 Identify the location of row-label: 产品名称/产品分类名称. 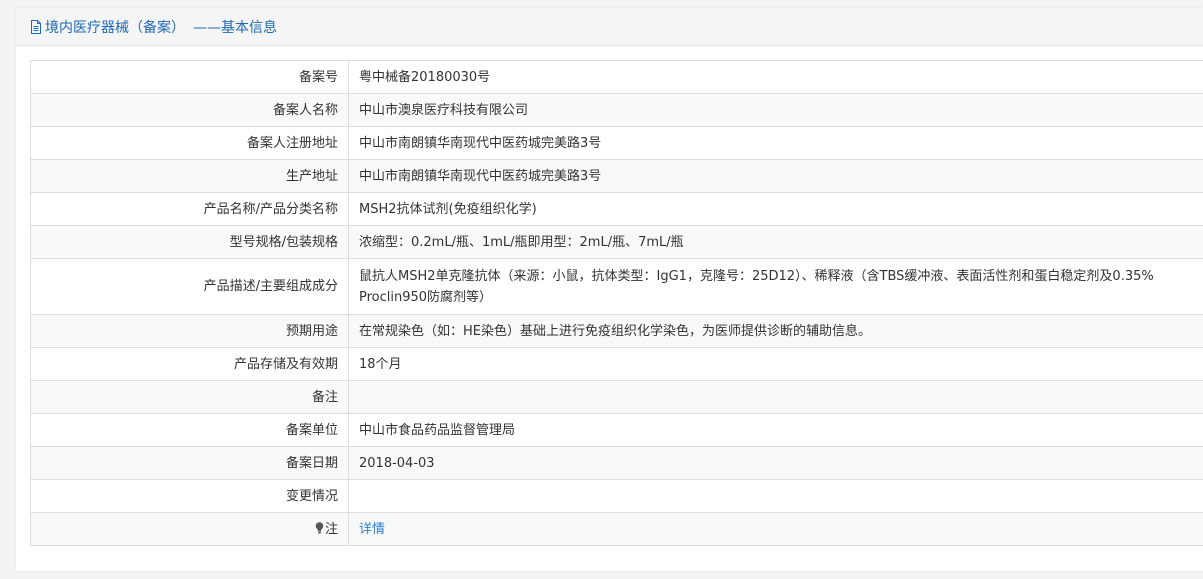
(189, 209).